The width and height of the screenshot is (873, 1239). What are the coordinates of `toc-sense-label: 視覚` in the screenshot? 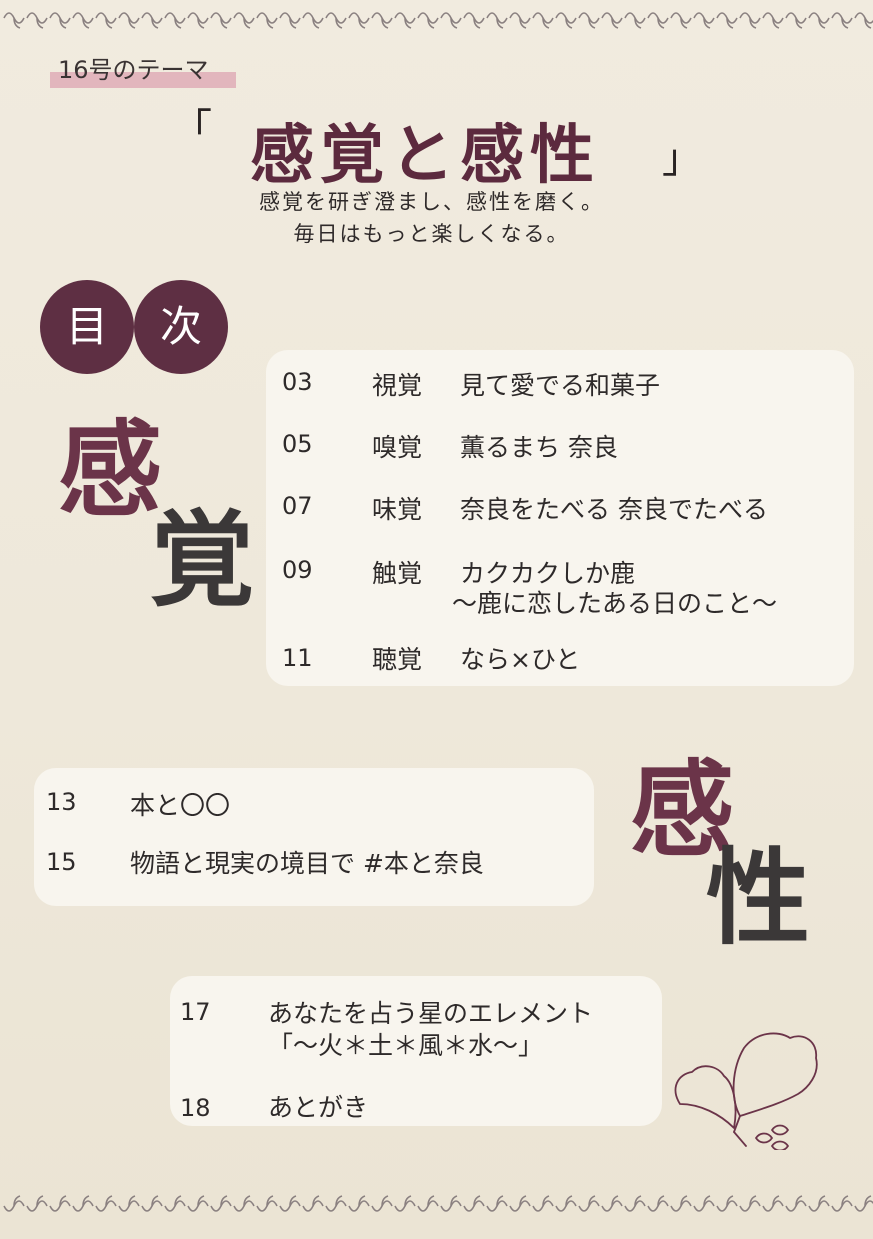 It's located at (397, 385).